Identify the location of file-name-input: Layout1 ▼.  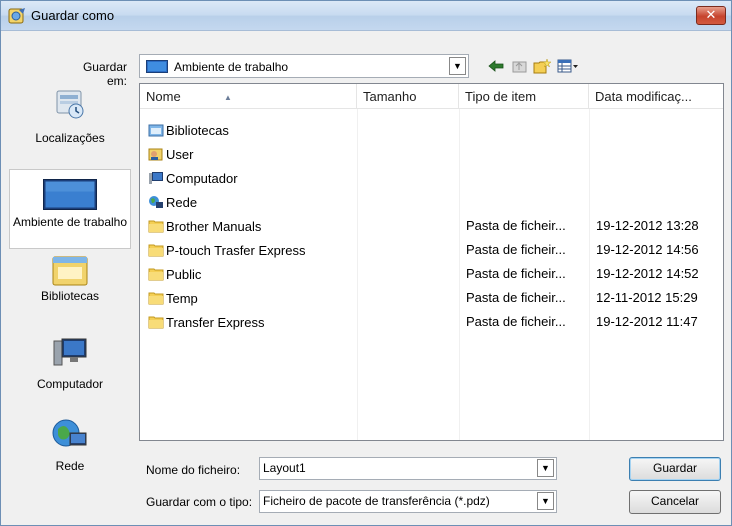
(408, 468).